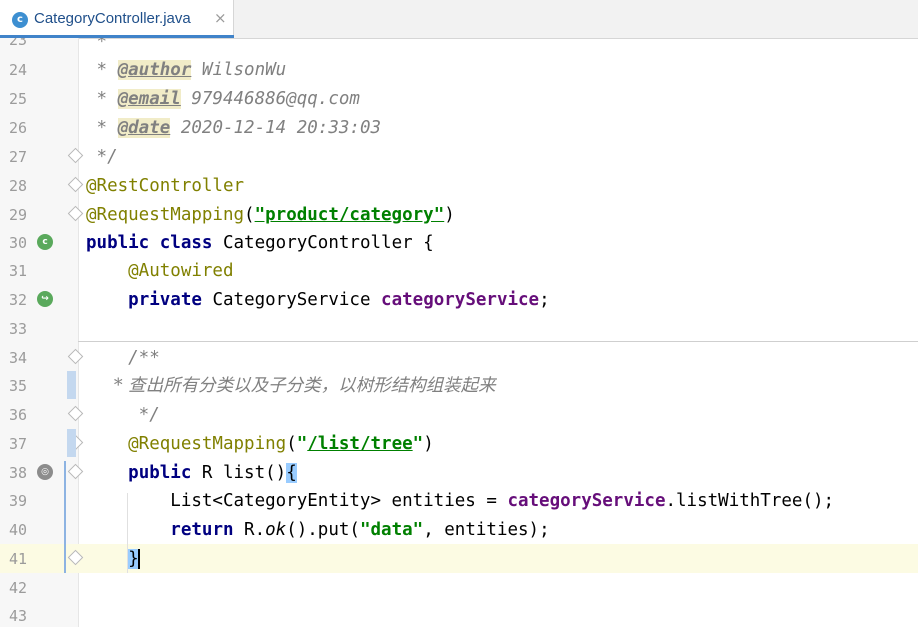 Image resolution: width=918 pixels, height=627 pixels. What do you see at coordinates (391, 530) in the screenshot?
I see `string-literal: "data"` at bounding box center [391, 530].